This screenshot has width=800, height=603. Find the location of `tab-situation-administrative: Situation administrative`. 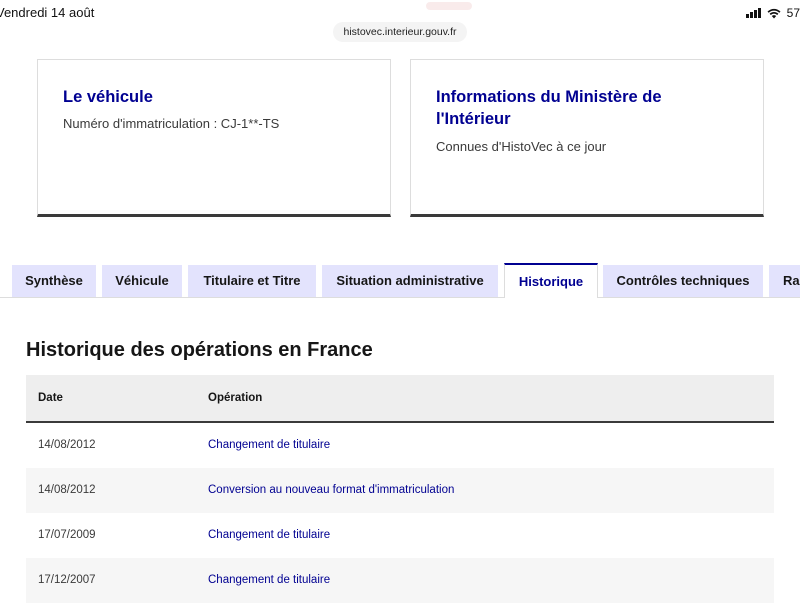

tab-situation-administrative: Situation administrative is located at coordinates (410, 281).